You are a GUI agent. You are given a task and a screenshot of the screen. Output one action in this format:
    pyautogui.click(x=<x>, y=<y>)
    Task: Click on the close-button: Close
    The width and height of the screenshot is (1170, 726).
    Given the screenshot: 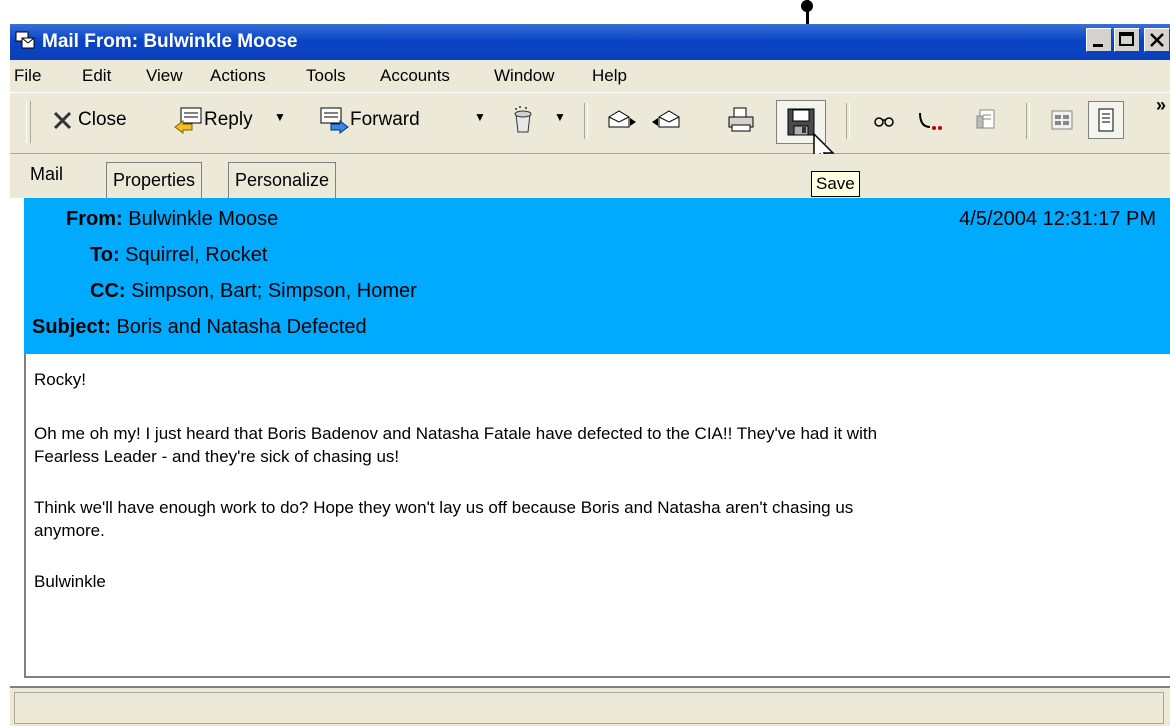 What is the action you would take?
    pyautogui.click(x=88, y=120)
    